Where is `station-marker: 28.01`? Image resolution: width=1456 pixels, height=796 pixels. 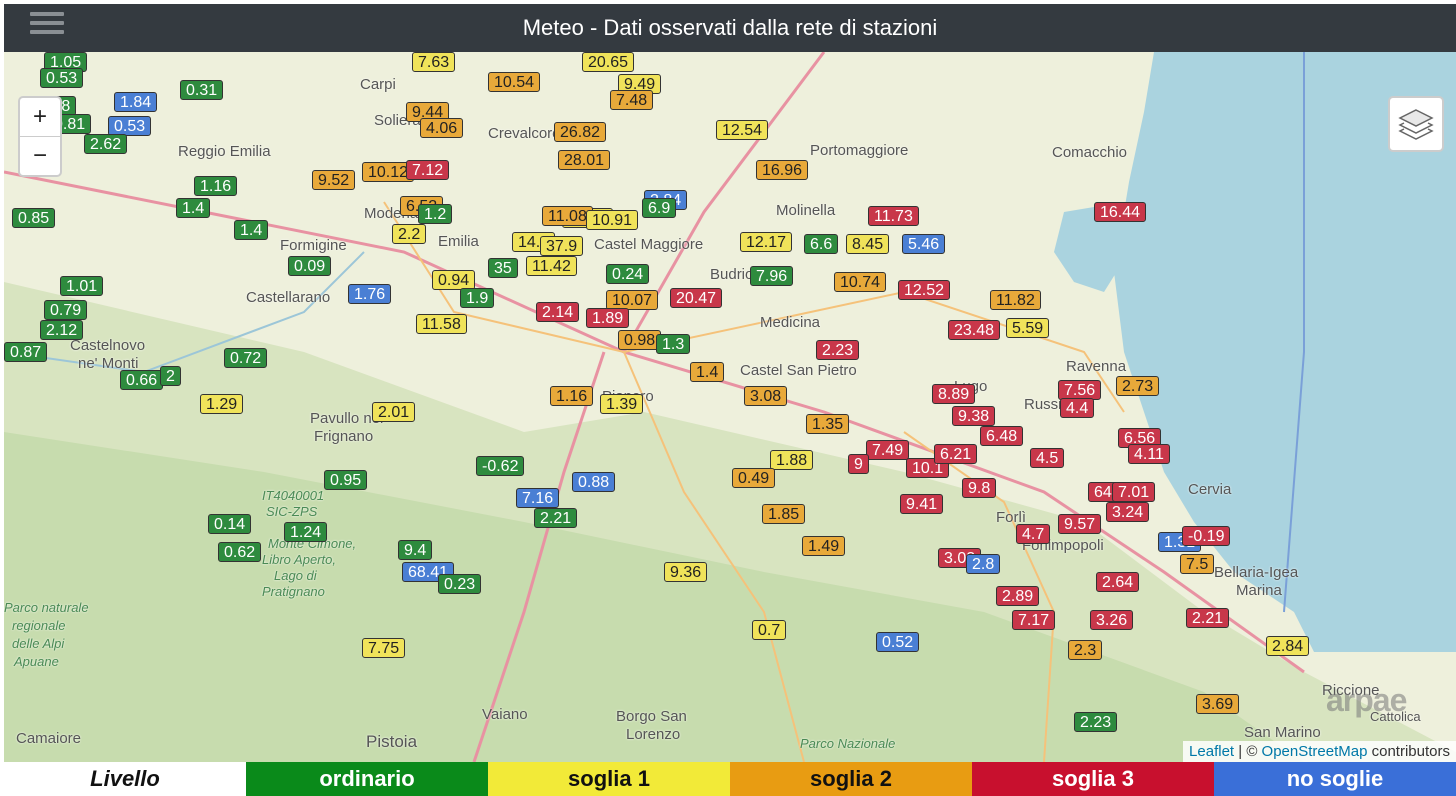 station-marker: 28.01 is located at coordinates (584, 160).